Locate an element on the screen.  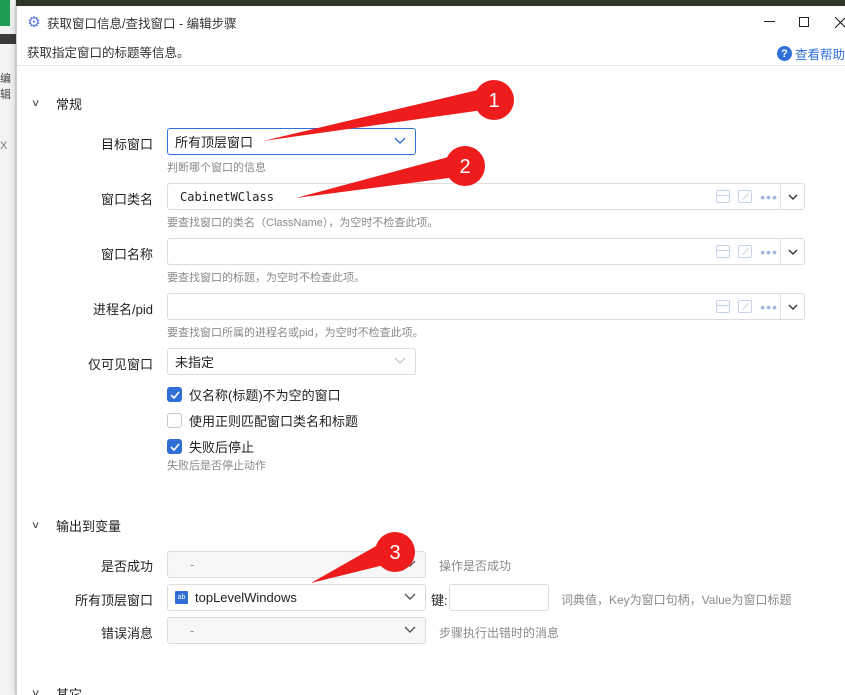
window-name-dropdown-button is located at coordinates (792, 251).